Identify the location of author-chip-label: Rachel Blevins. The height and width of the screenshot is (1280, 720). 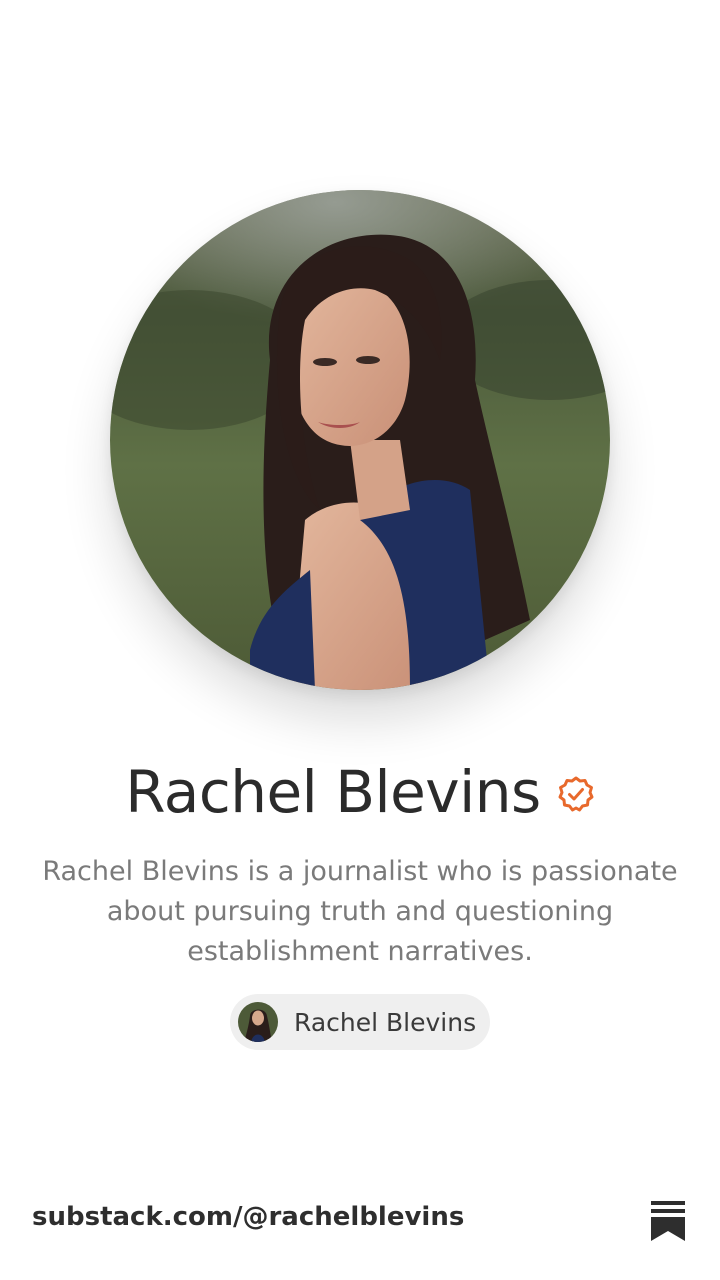
(385, 1022).